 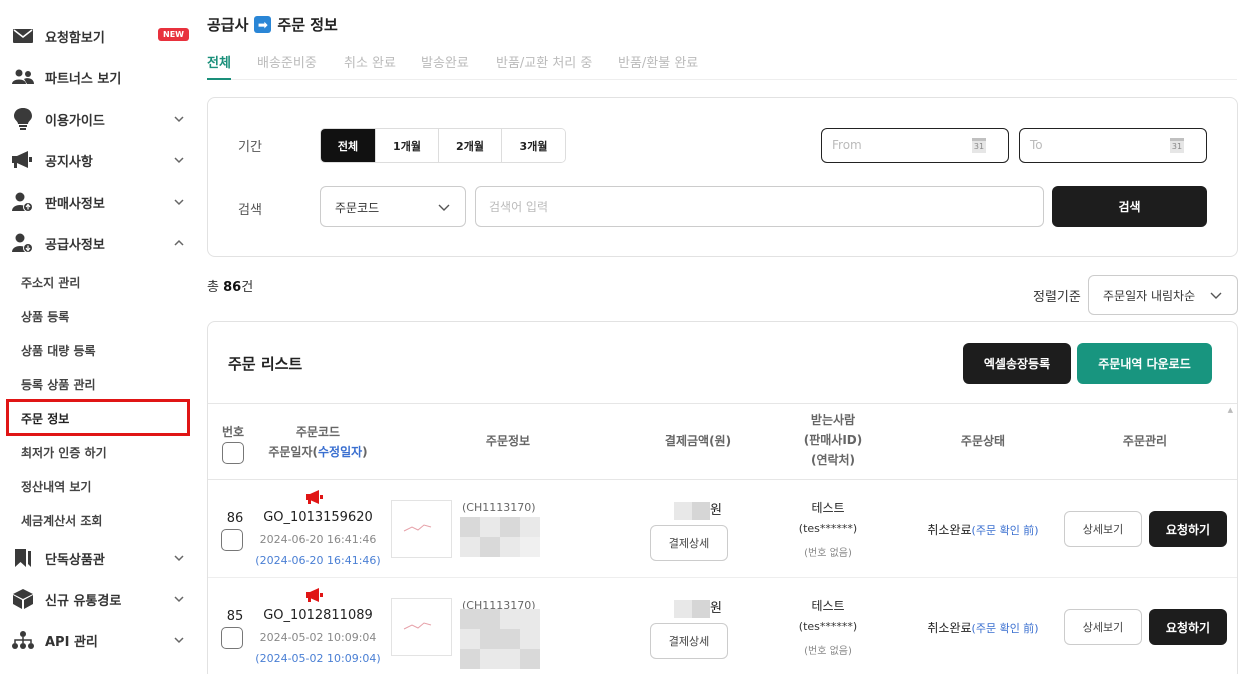 I want to click on sub-item-tax-invoice: 세금계산서 조회, so click(x=61, y=520).